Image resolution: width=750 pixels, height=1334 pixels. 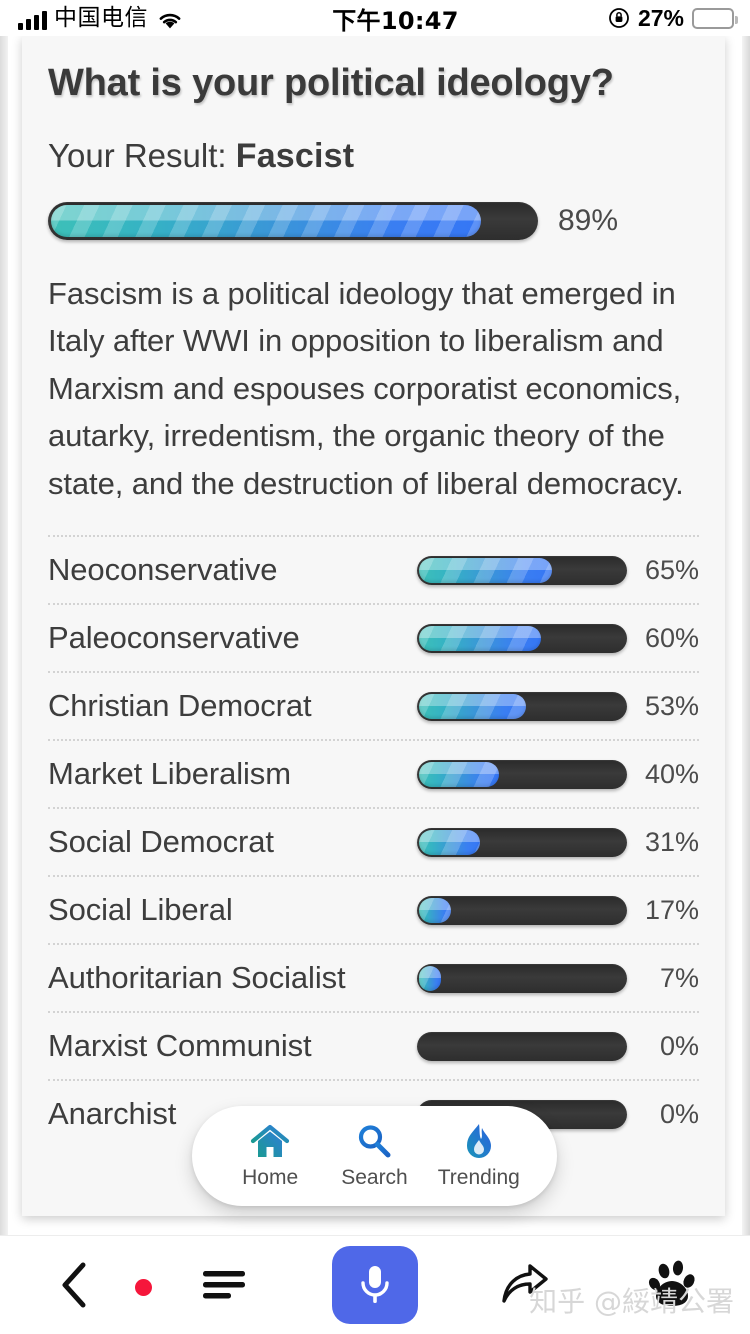 I want to click on result-row-percent: 31%, so click(x=671, y=841).